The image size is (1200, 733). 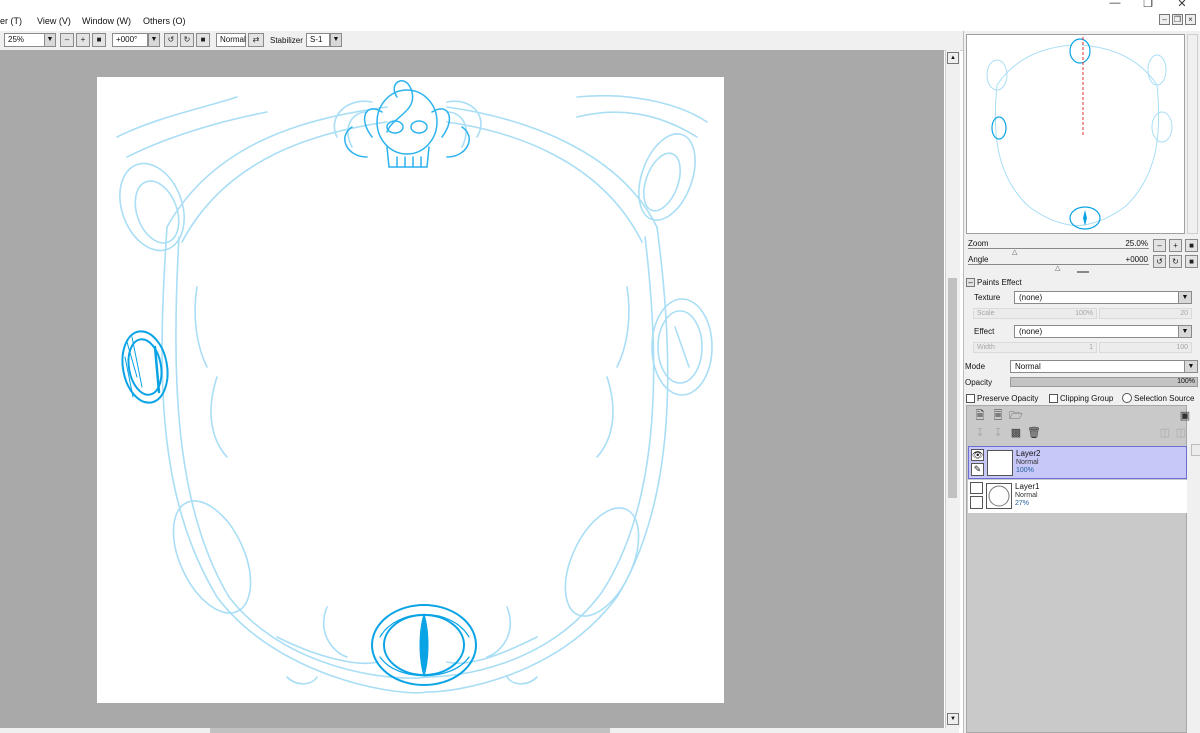 What do you see at coordinates (1136, 259) in the screenshot?
I see `navigator-angle-value: +0000` at bounding box center [1136, 259].